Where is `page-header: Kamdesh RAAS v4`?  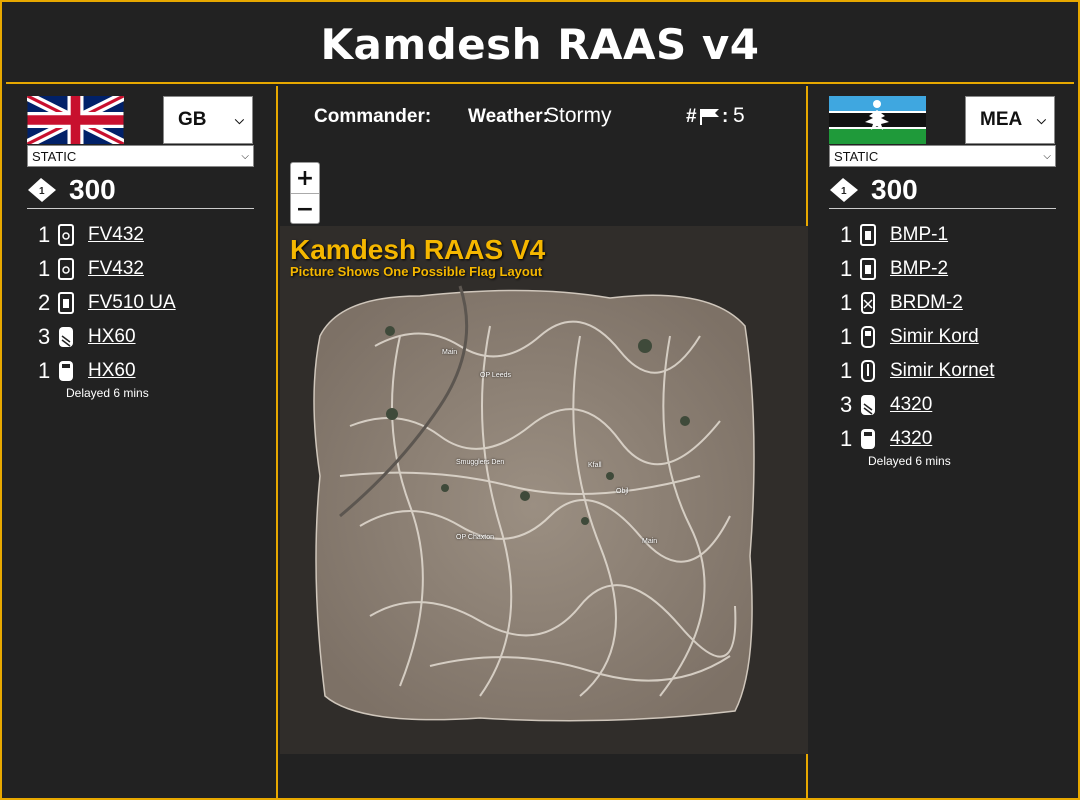
page-header: Kamdesh RAAS v4 is located at coordinates (540, 45).